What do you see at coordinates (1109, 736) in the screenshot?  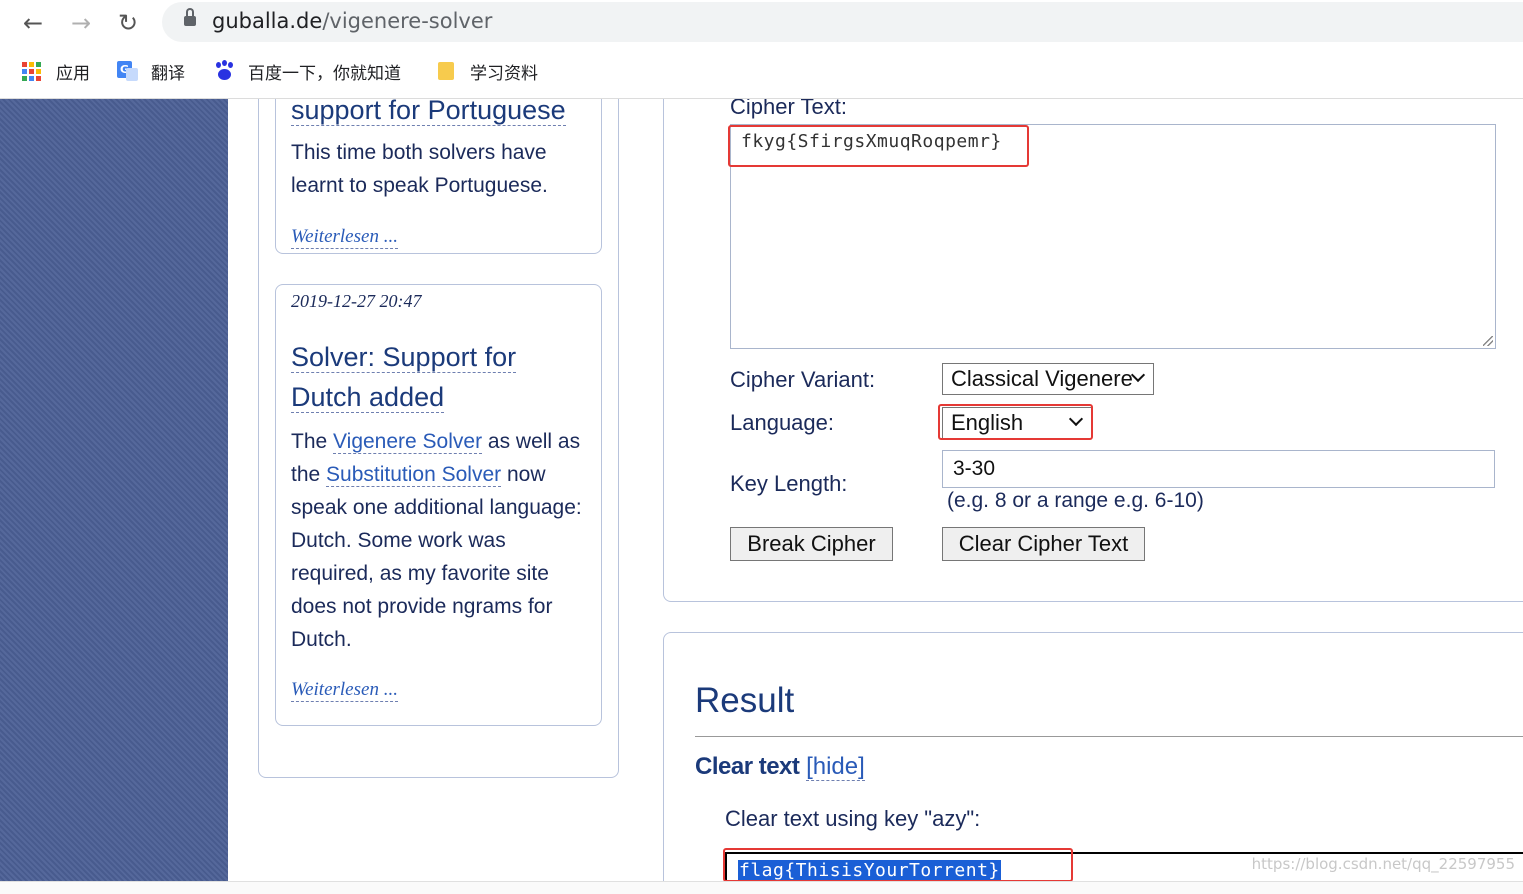 I see `divider` at bounding box center [1109, 736].